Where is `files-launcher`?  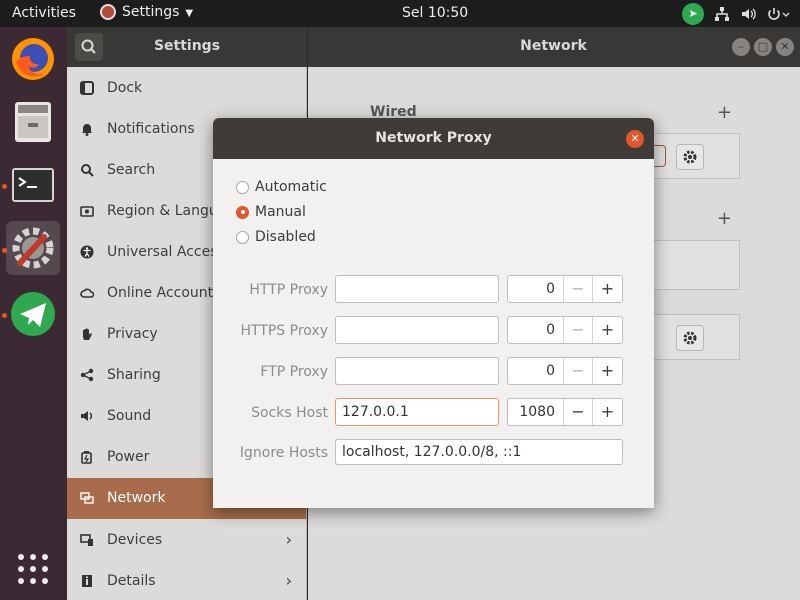
files-launcher is located at coordinates (33, 121).